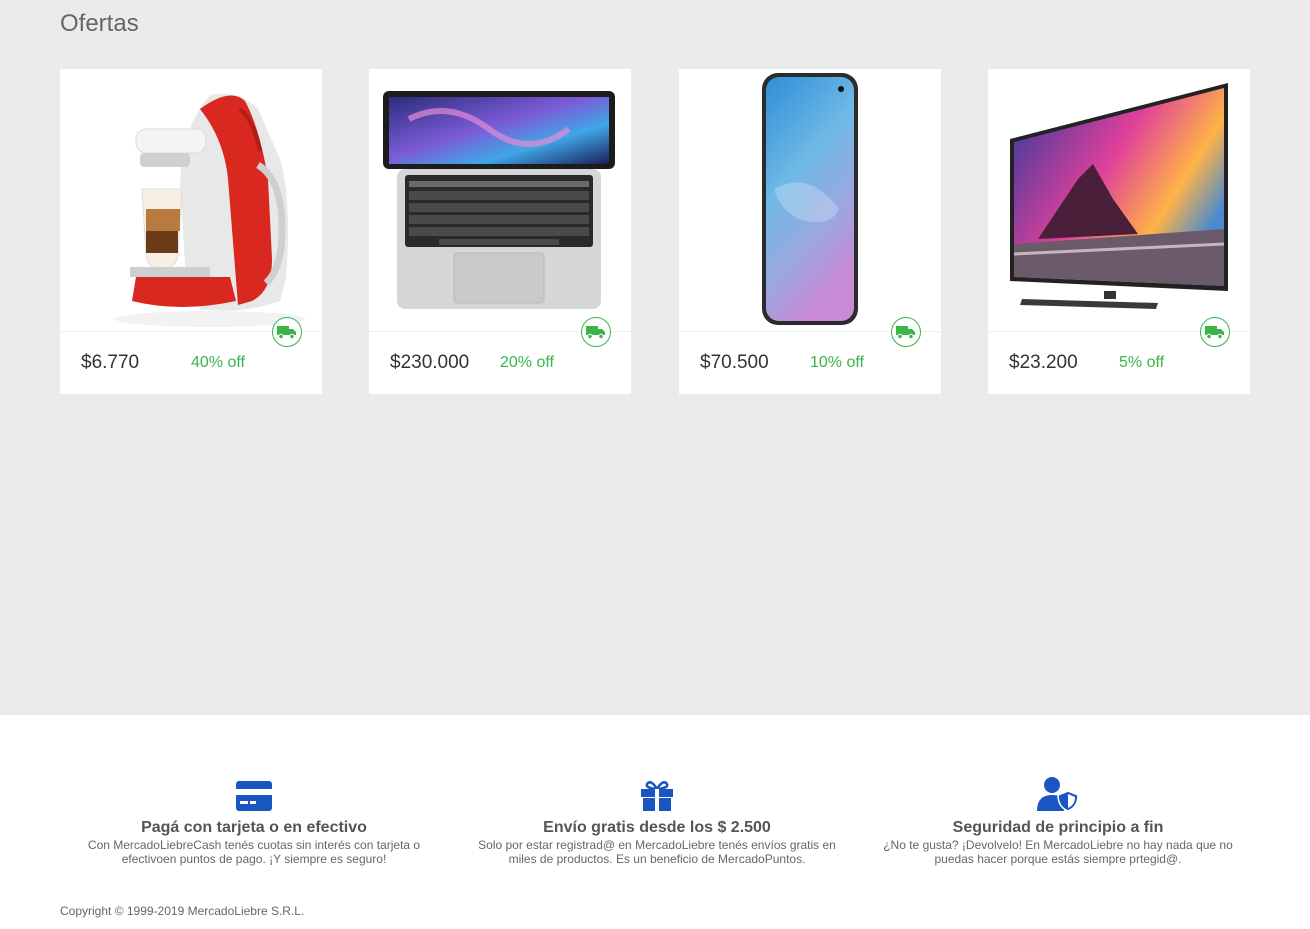 The image size is (1310, 929). I want to click on product-card: $70.500 10% off, so click(810, 231).